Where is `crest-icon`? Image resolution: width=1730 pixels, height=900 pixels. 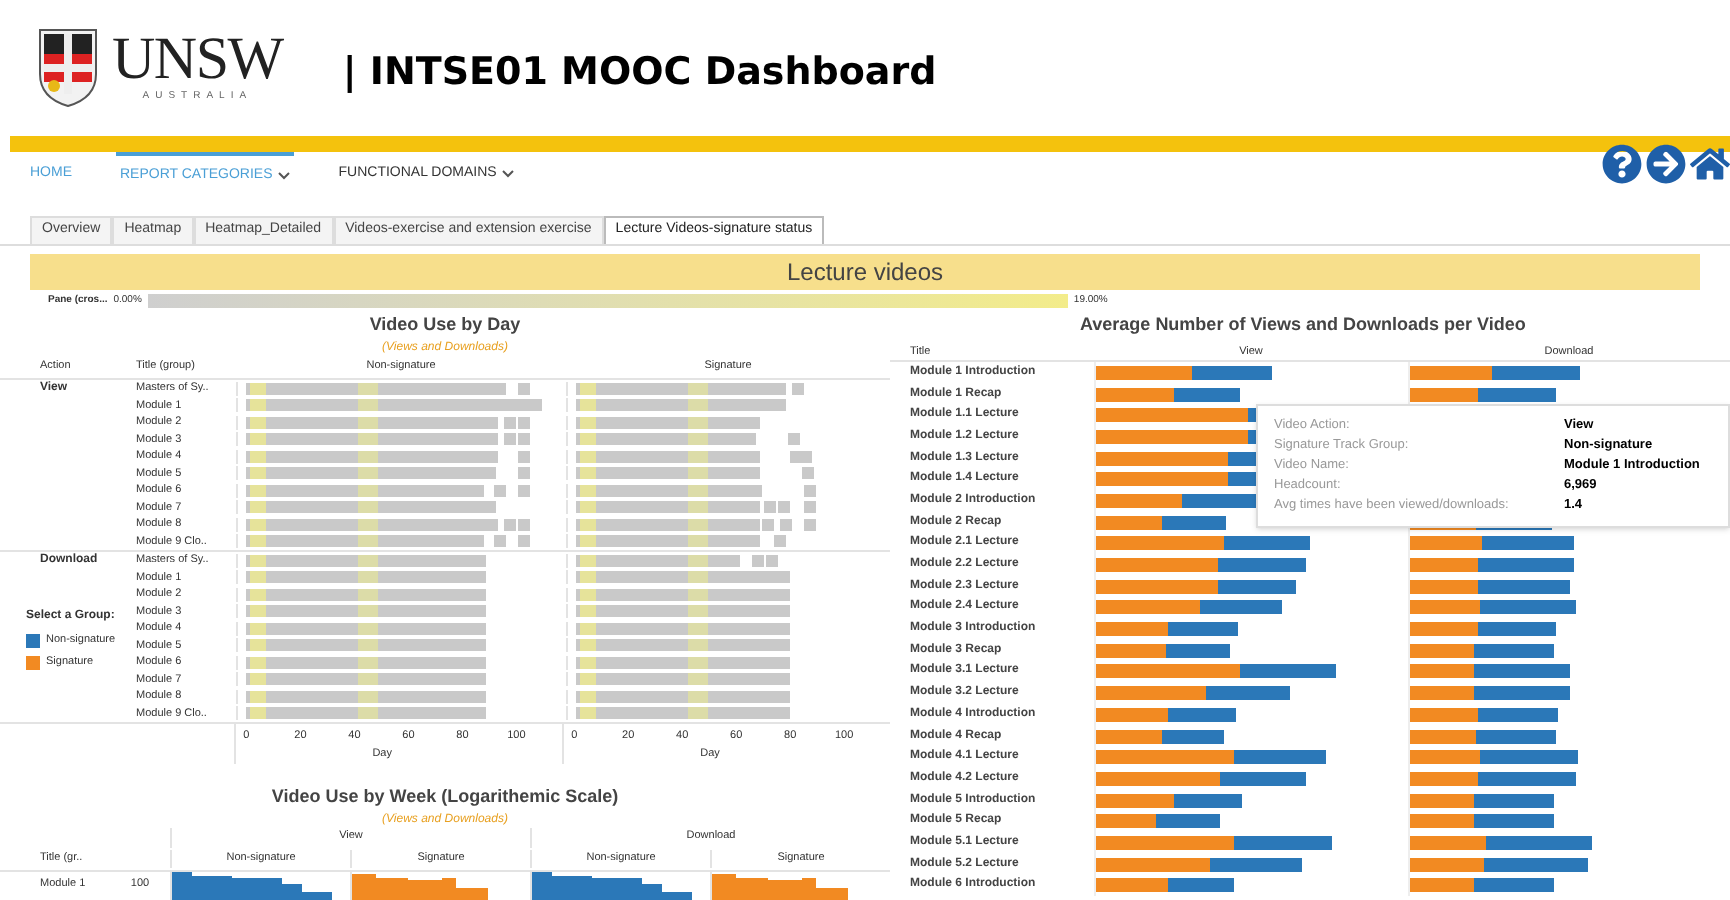
crest-icon is located at coordinates (68, 68).